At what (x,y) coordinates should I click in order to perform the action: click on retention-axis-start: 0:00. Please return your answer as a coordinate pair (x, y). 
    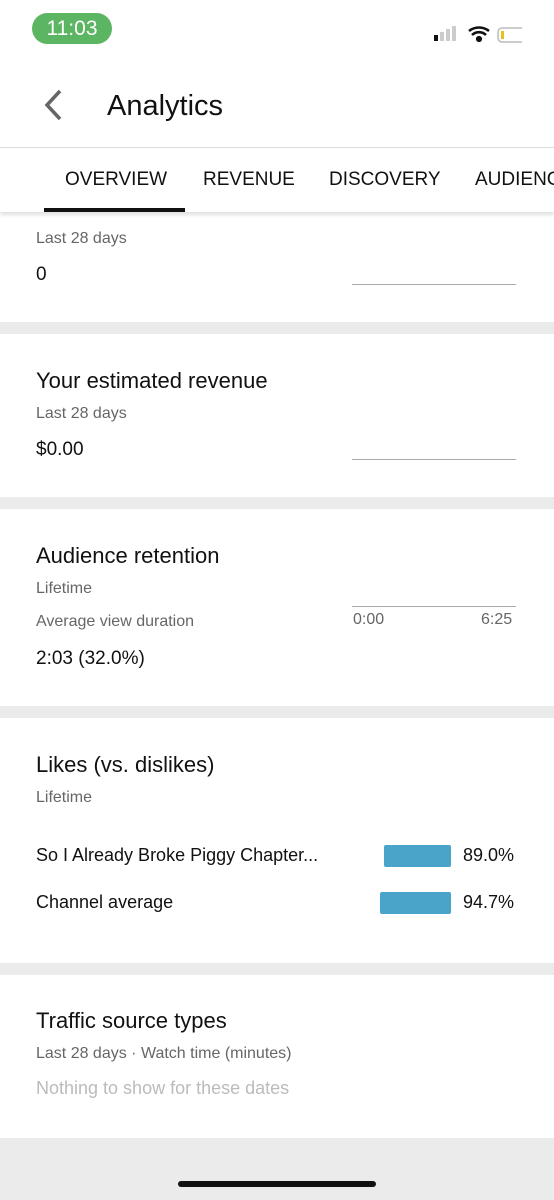
    Looking at the image, I should click on (369, 619).